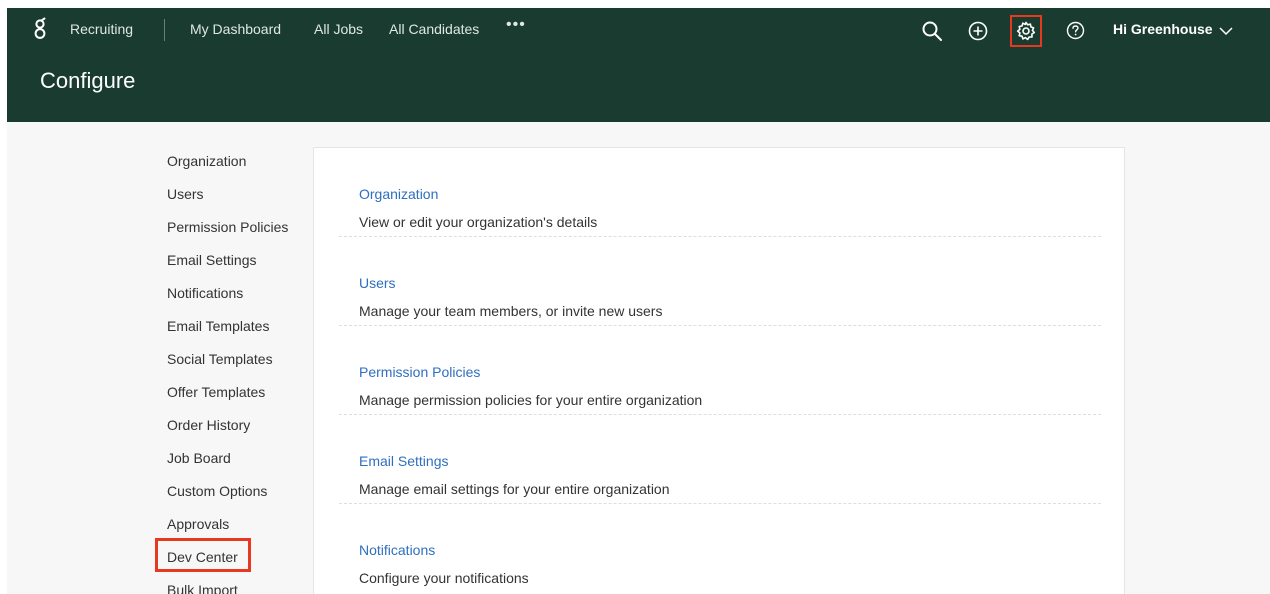 The image size is (1270, 594). What do you see at coordinates (240, 164) in the screenshot?
I see `sidebar-item-organization: Organization` at bounding box center [240, 164].